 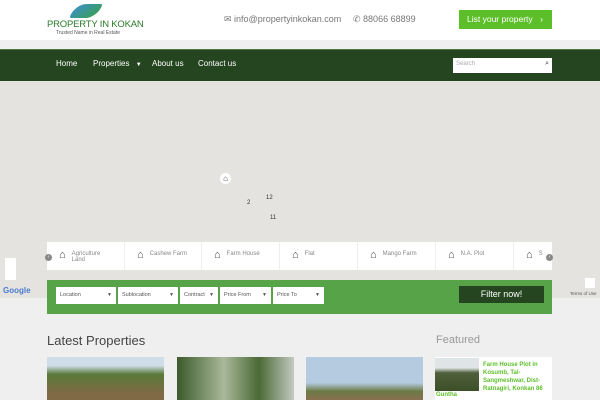 I want to click on select-label: Price To, so click(x=287, y=295).